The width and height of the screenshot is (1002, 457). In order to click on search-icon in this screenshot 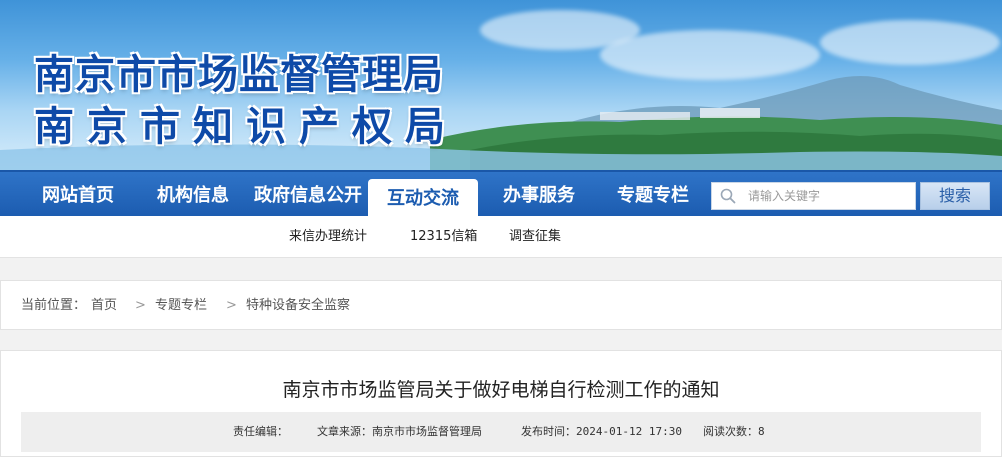, I will do `click(728, 196)`.